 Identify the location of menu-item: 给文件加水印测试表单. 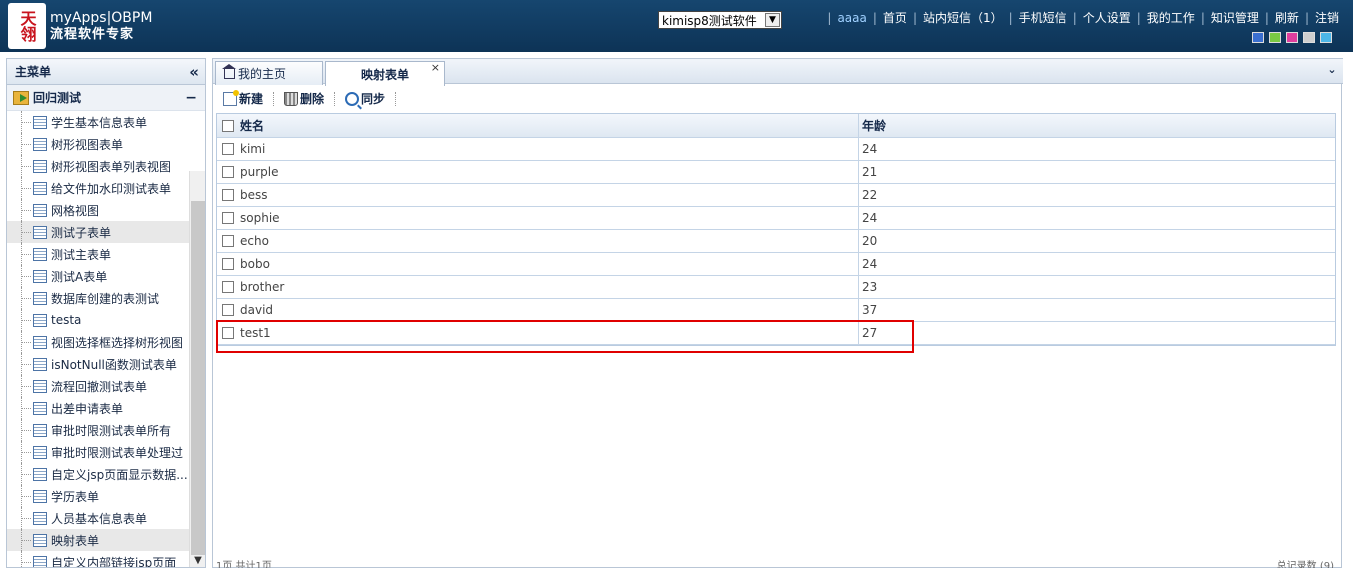
(106, 188).